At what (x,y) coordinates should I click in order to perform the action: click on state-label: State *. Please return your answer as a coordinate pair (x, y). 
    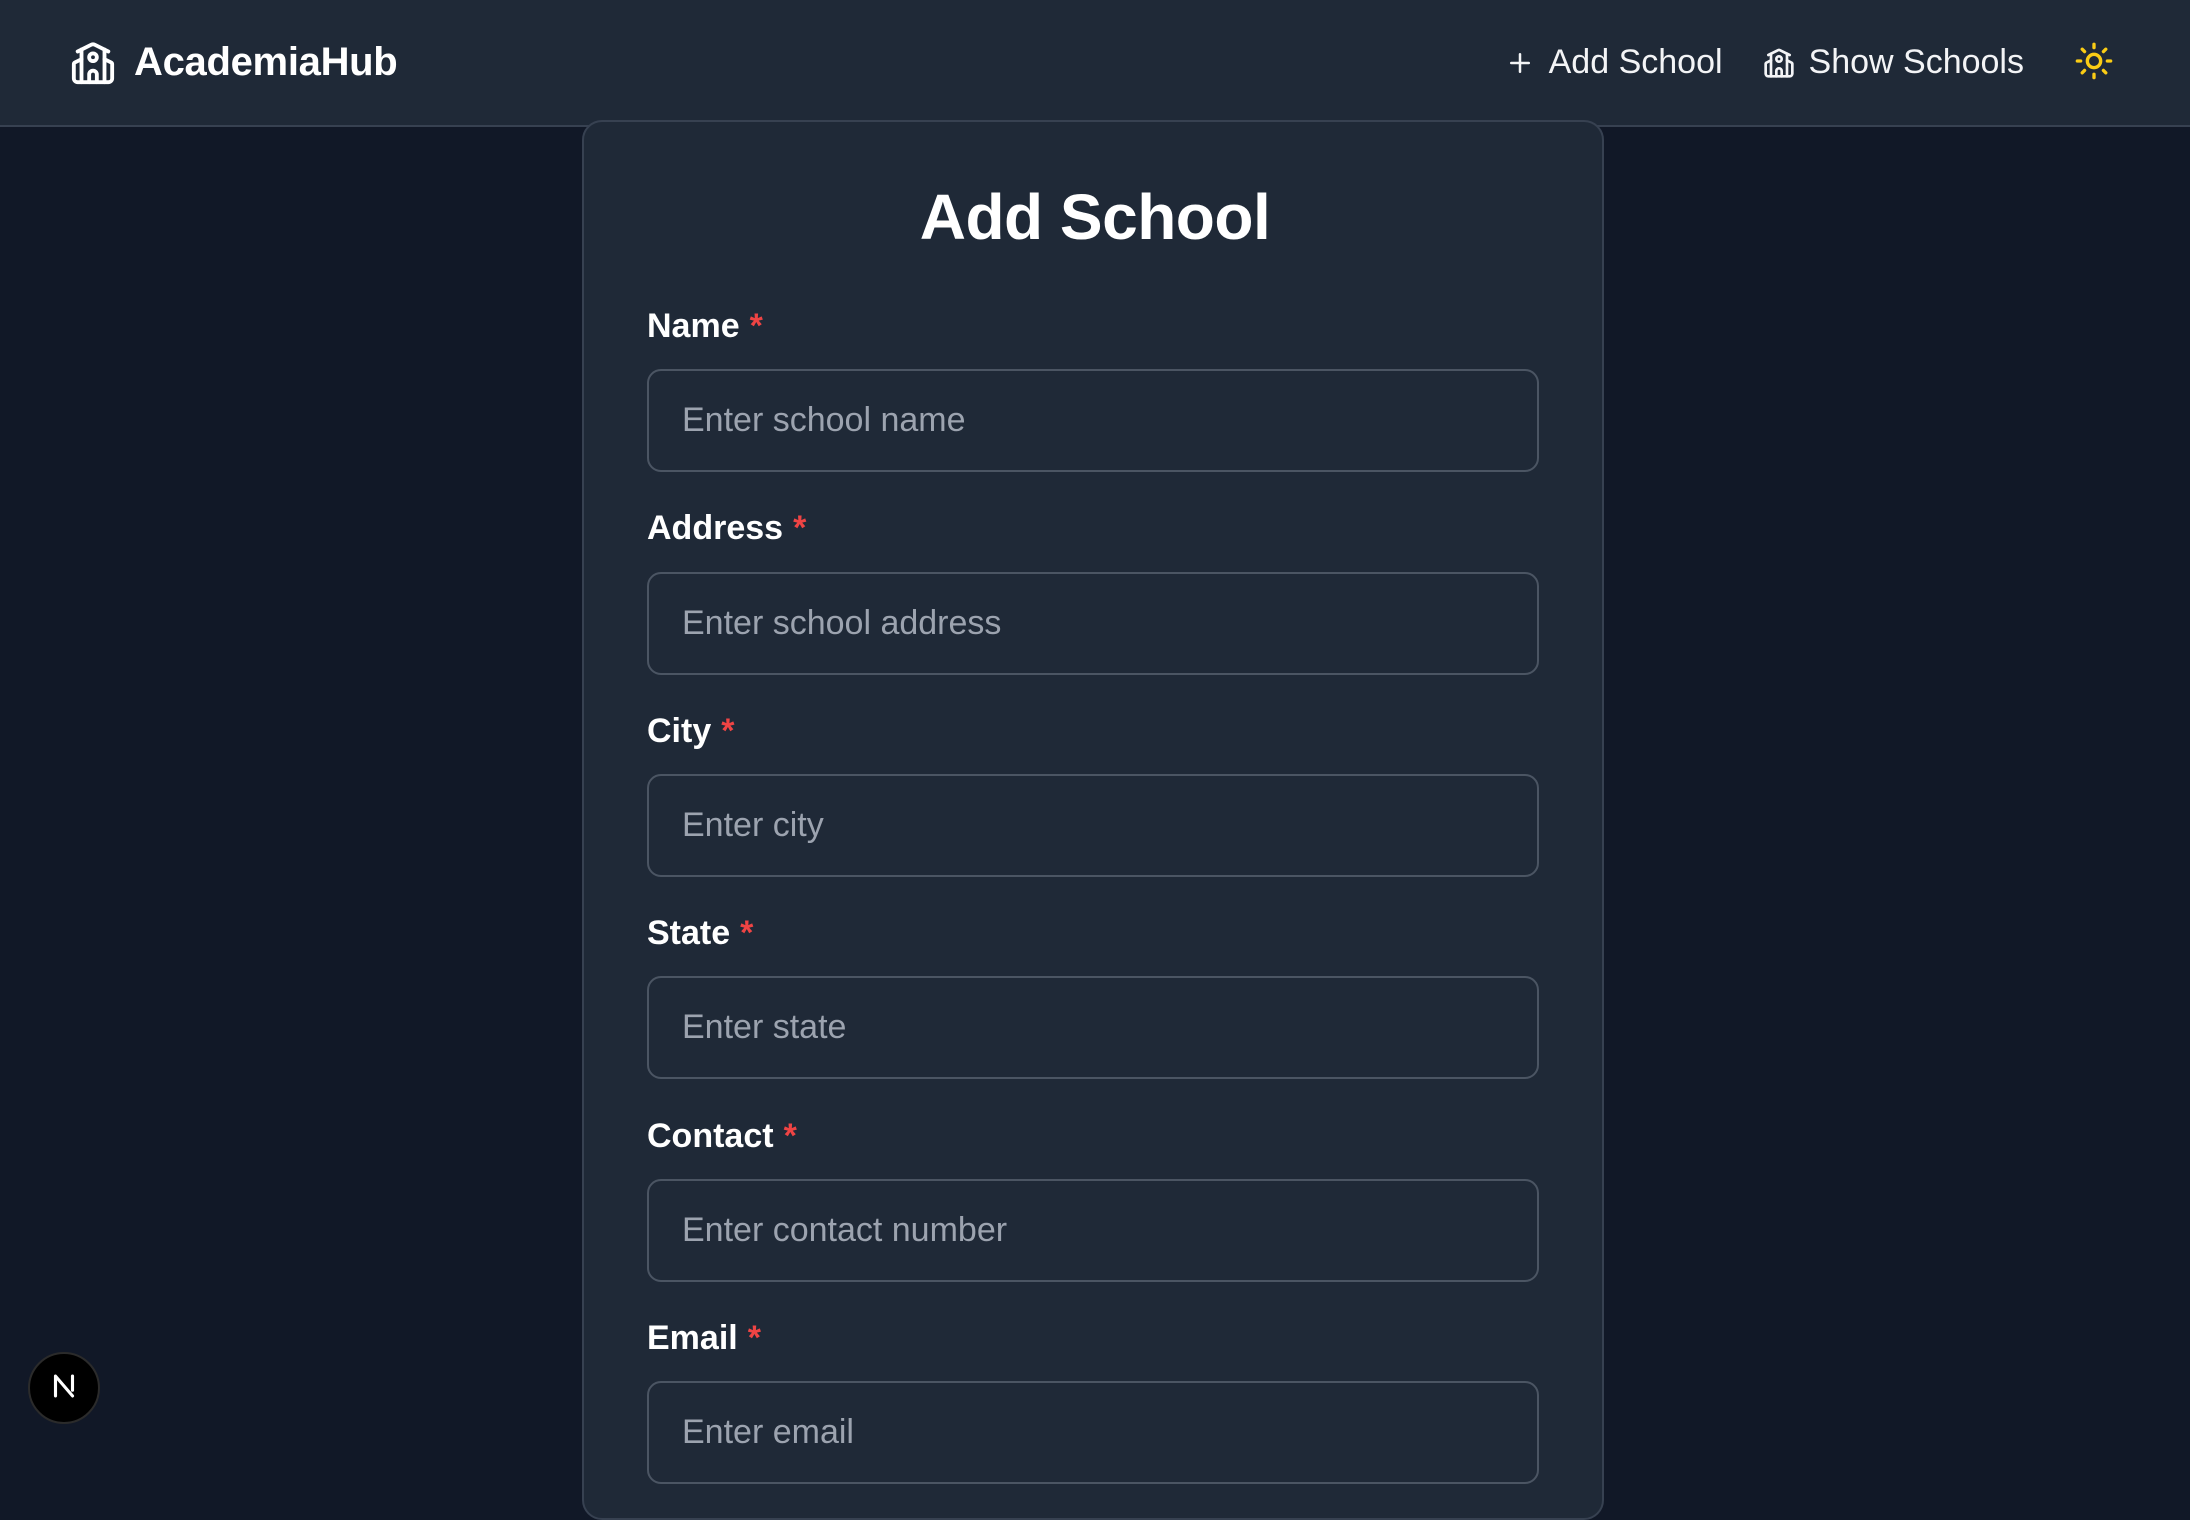
    Looking at the image, I should click on (700, 933).